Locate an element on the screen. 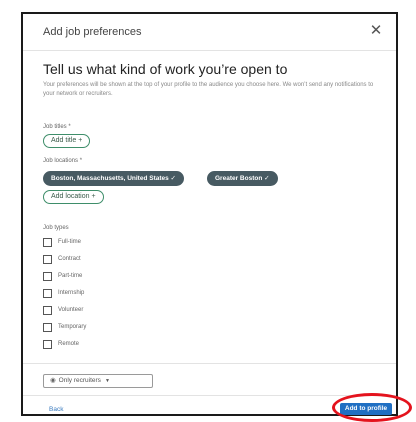 This screenshot has width=416, height=422. visibility-dropdown: ◉ Only recruiters ▼ is located at coordinates (98, 381).